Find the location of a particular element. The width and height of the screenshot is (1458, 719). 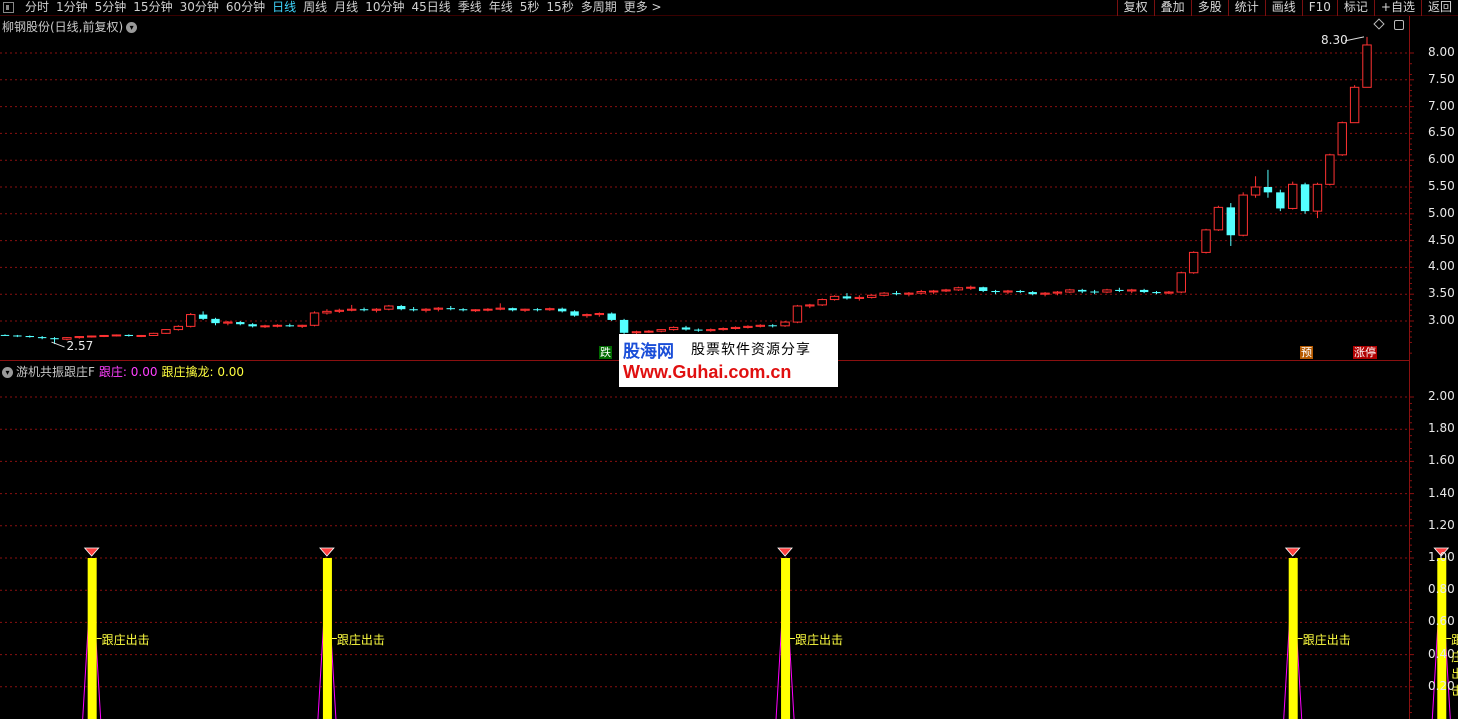

max-pointer is located at coordinates (1354, 39).